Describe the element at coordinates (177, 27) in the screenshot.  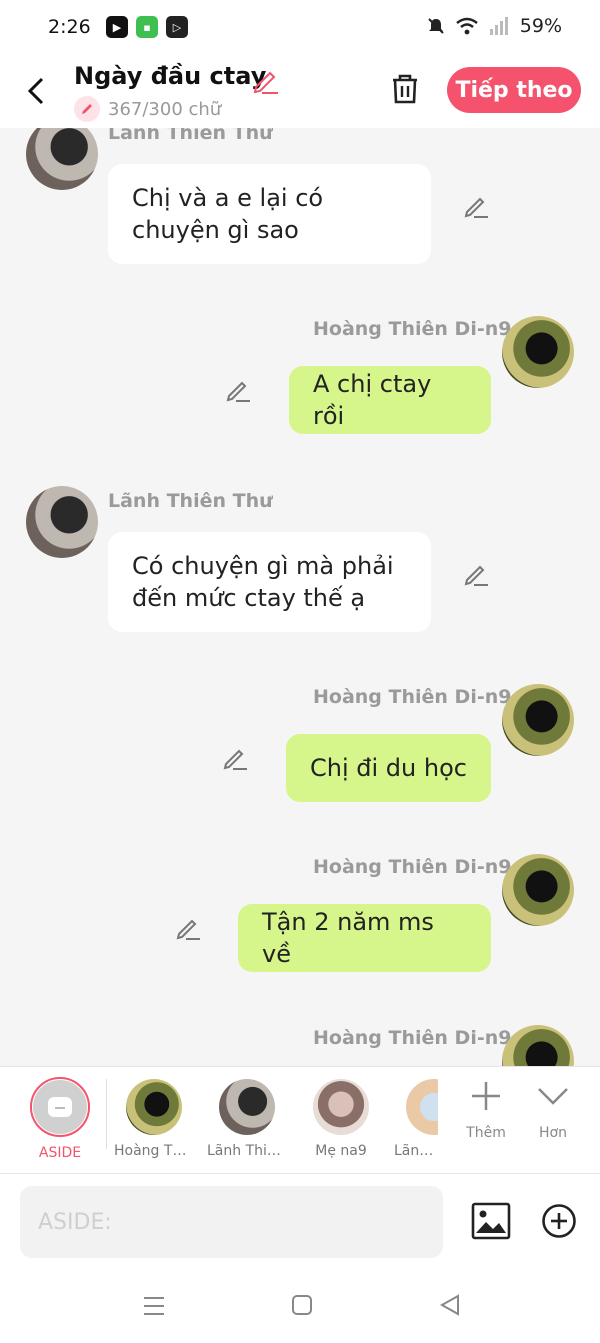
I see `video-icon: ▷` at that location.